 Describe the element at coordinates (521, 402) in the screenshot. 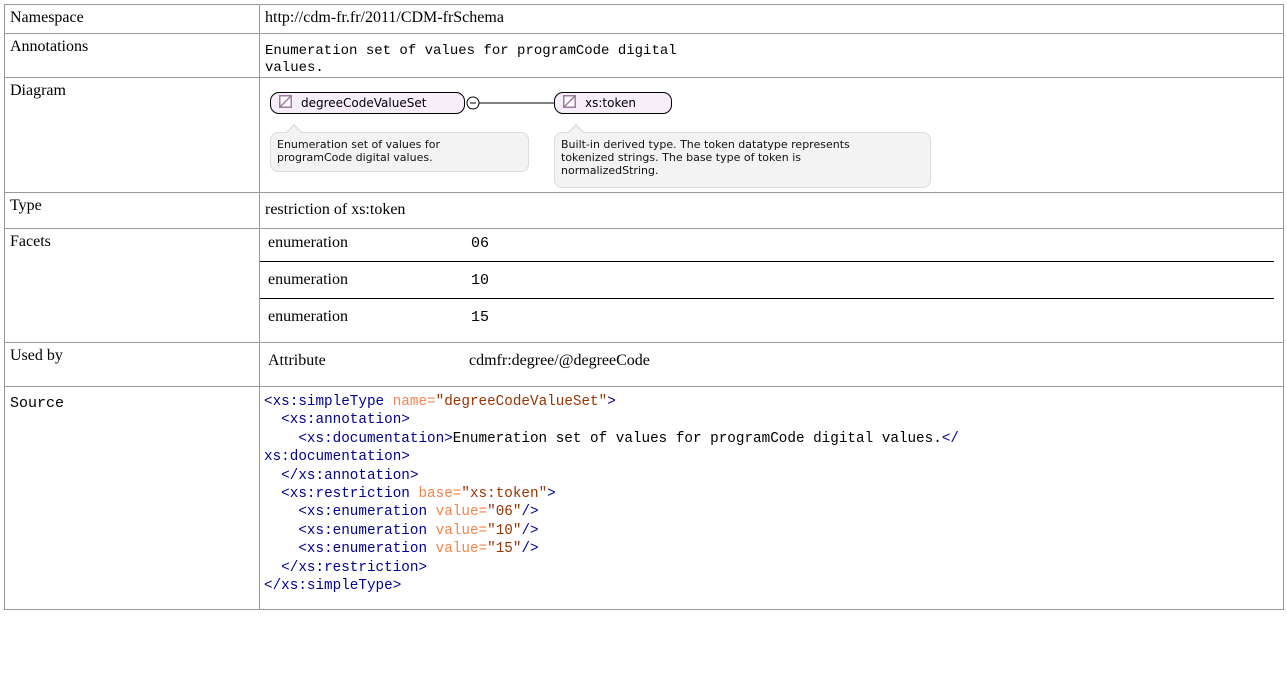

I see `source-token: "degreeCodeValueSet"` at that location.